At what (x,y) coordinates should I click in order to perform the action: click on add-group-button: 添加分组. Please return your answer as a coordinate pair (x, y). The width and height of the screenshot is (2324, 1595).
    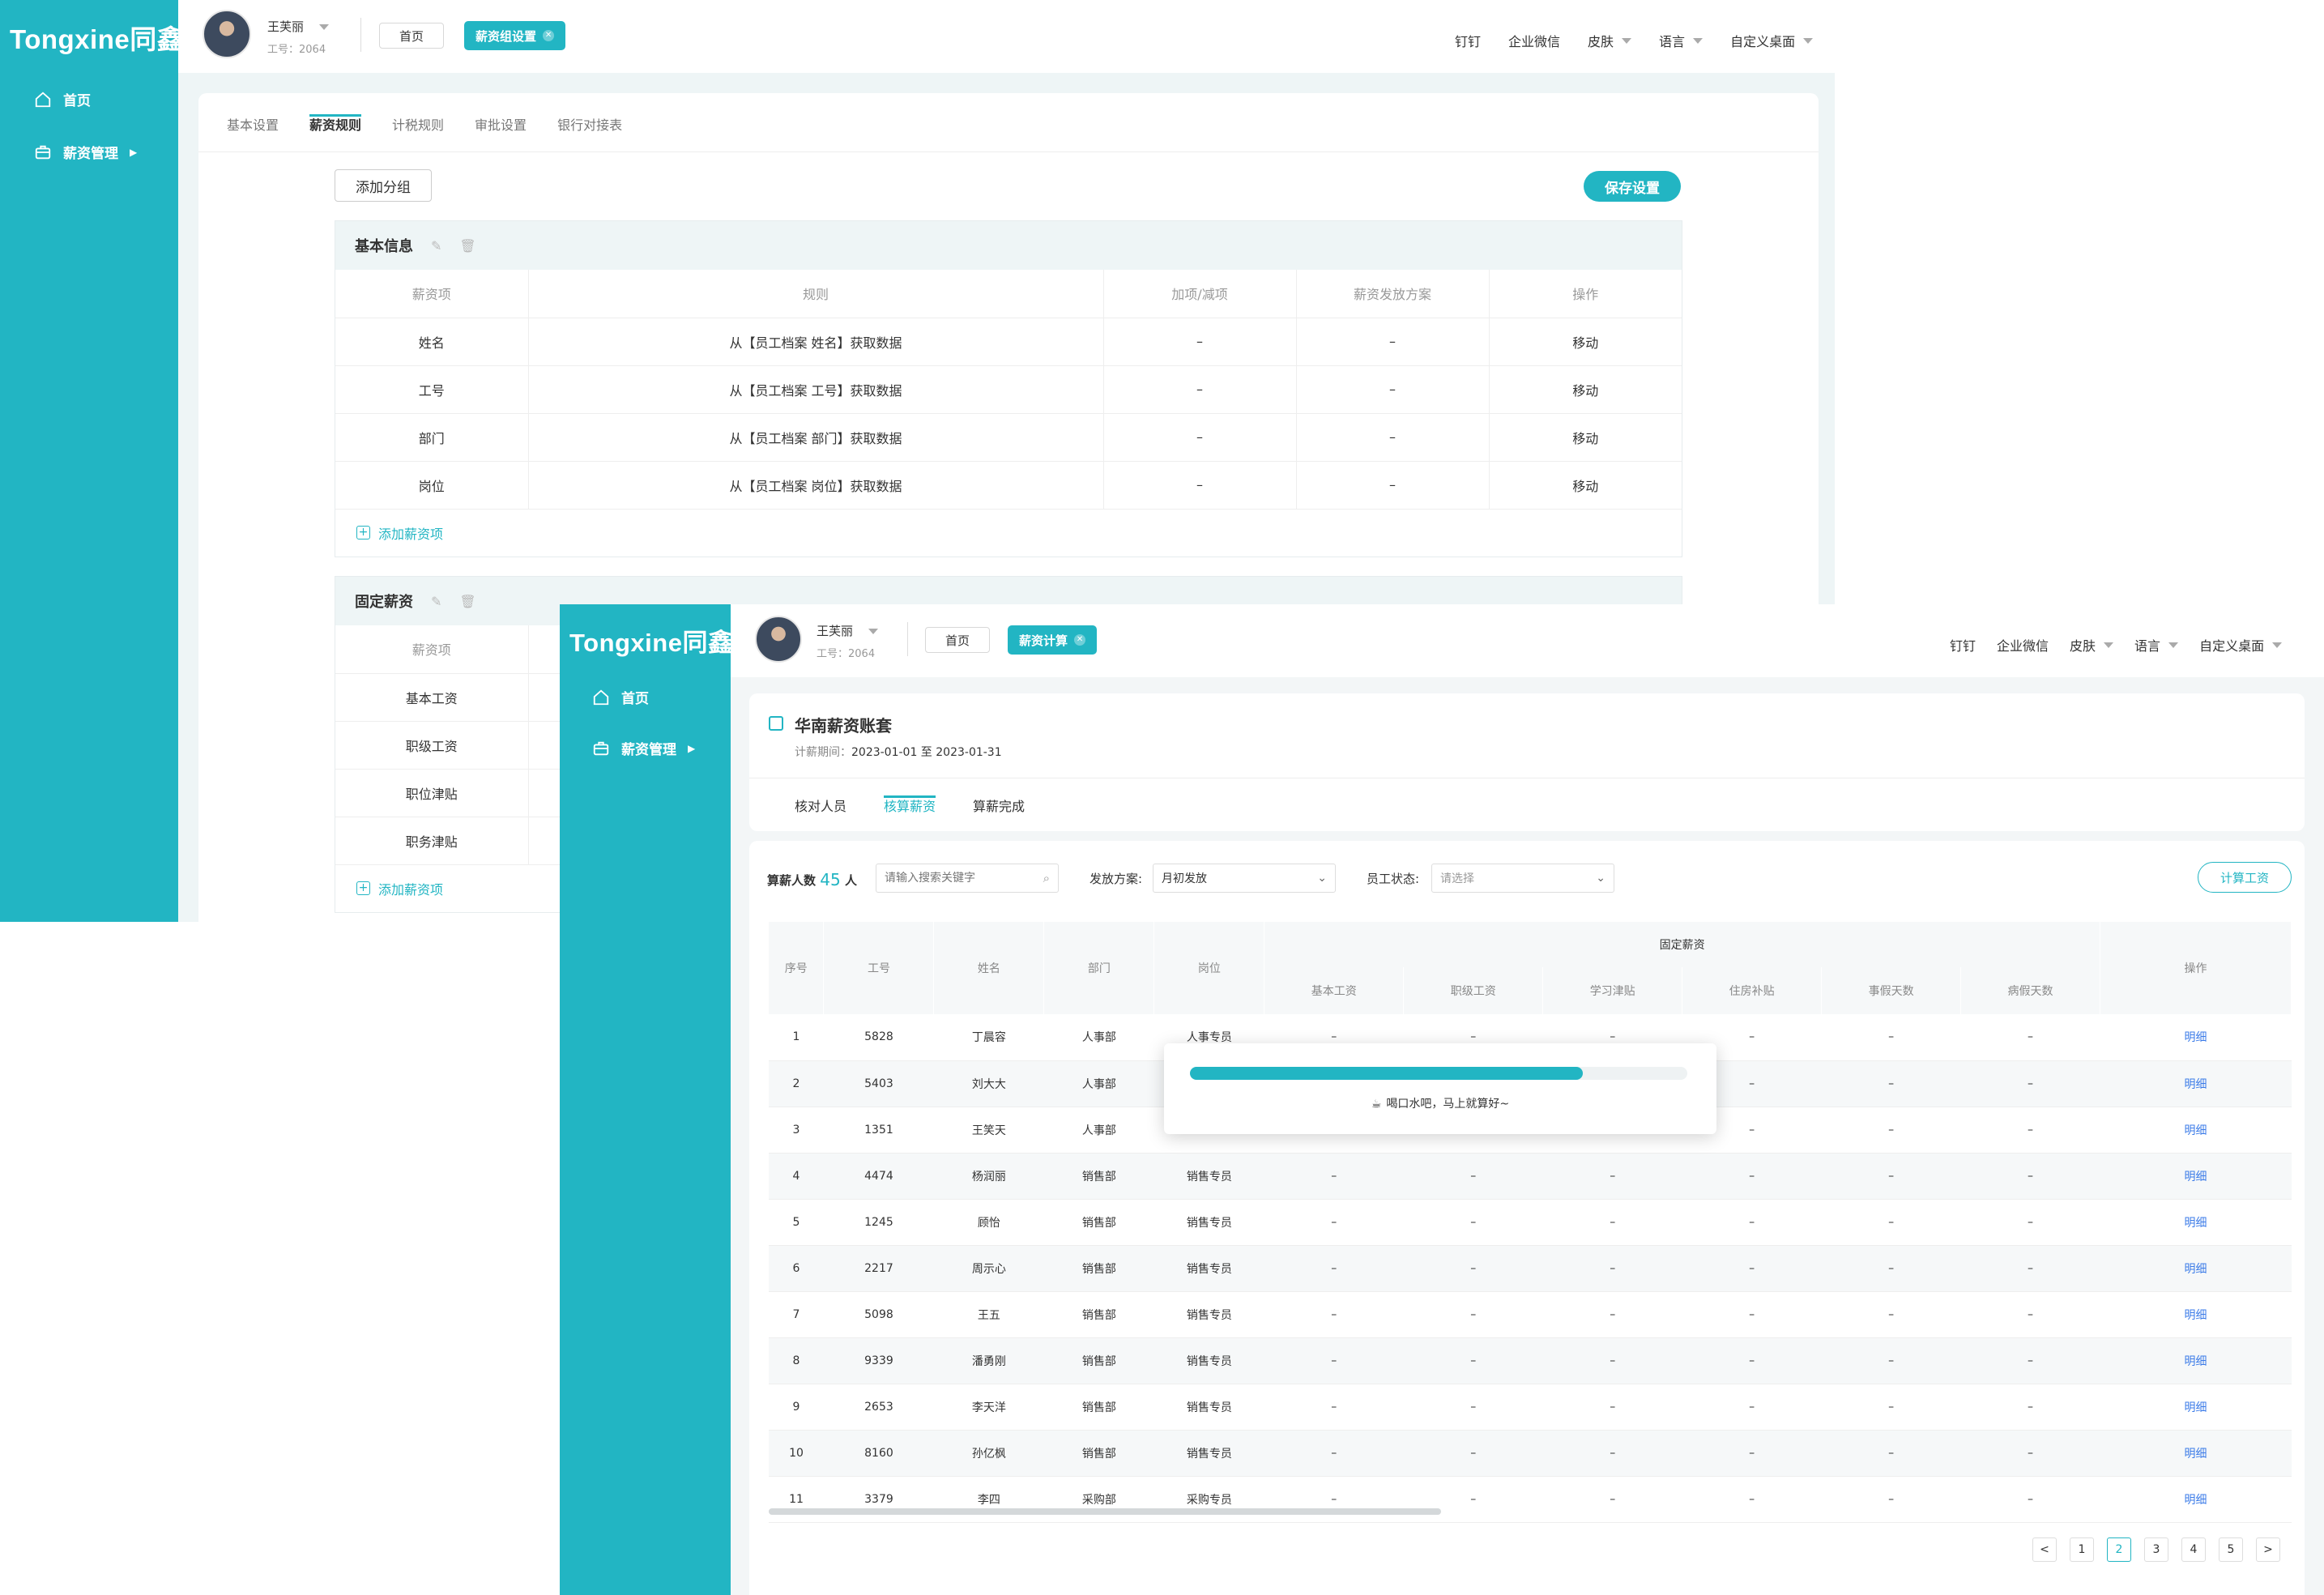
    Looking at the image, I should click on (383, 185).